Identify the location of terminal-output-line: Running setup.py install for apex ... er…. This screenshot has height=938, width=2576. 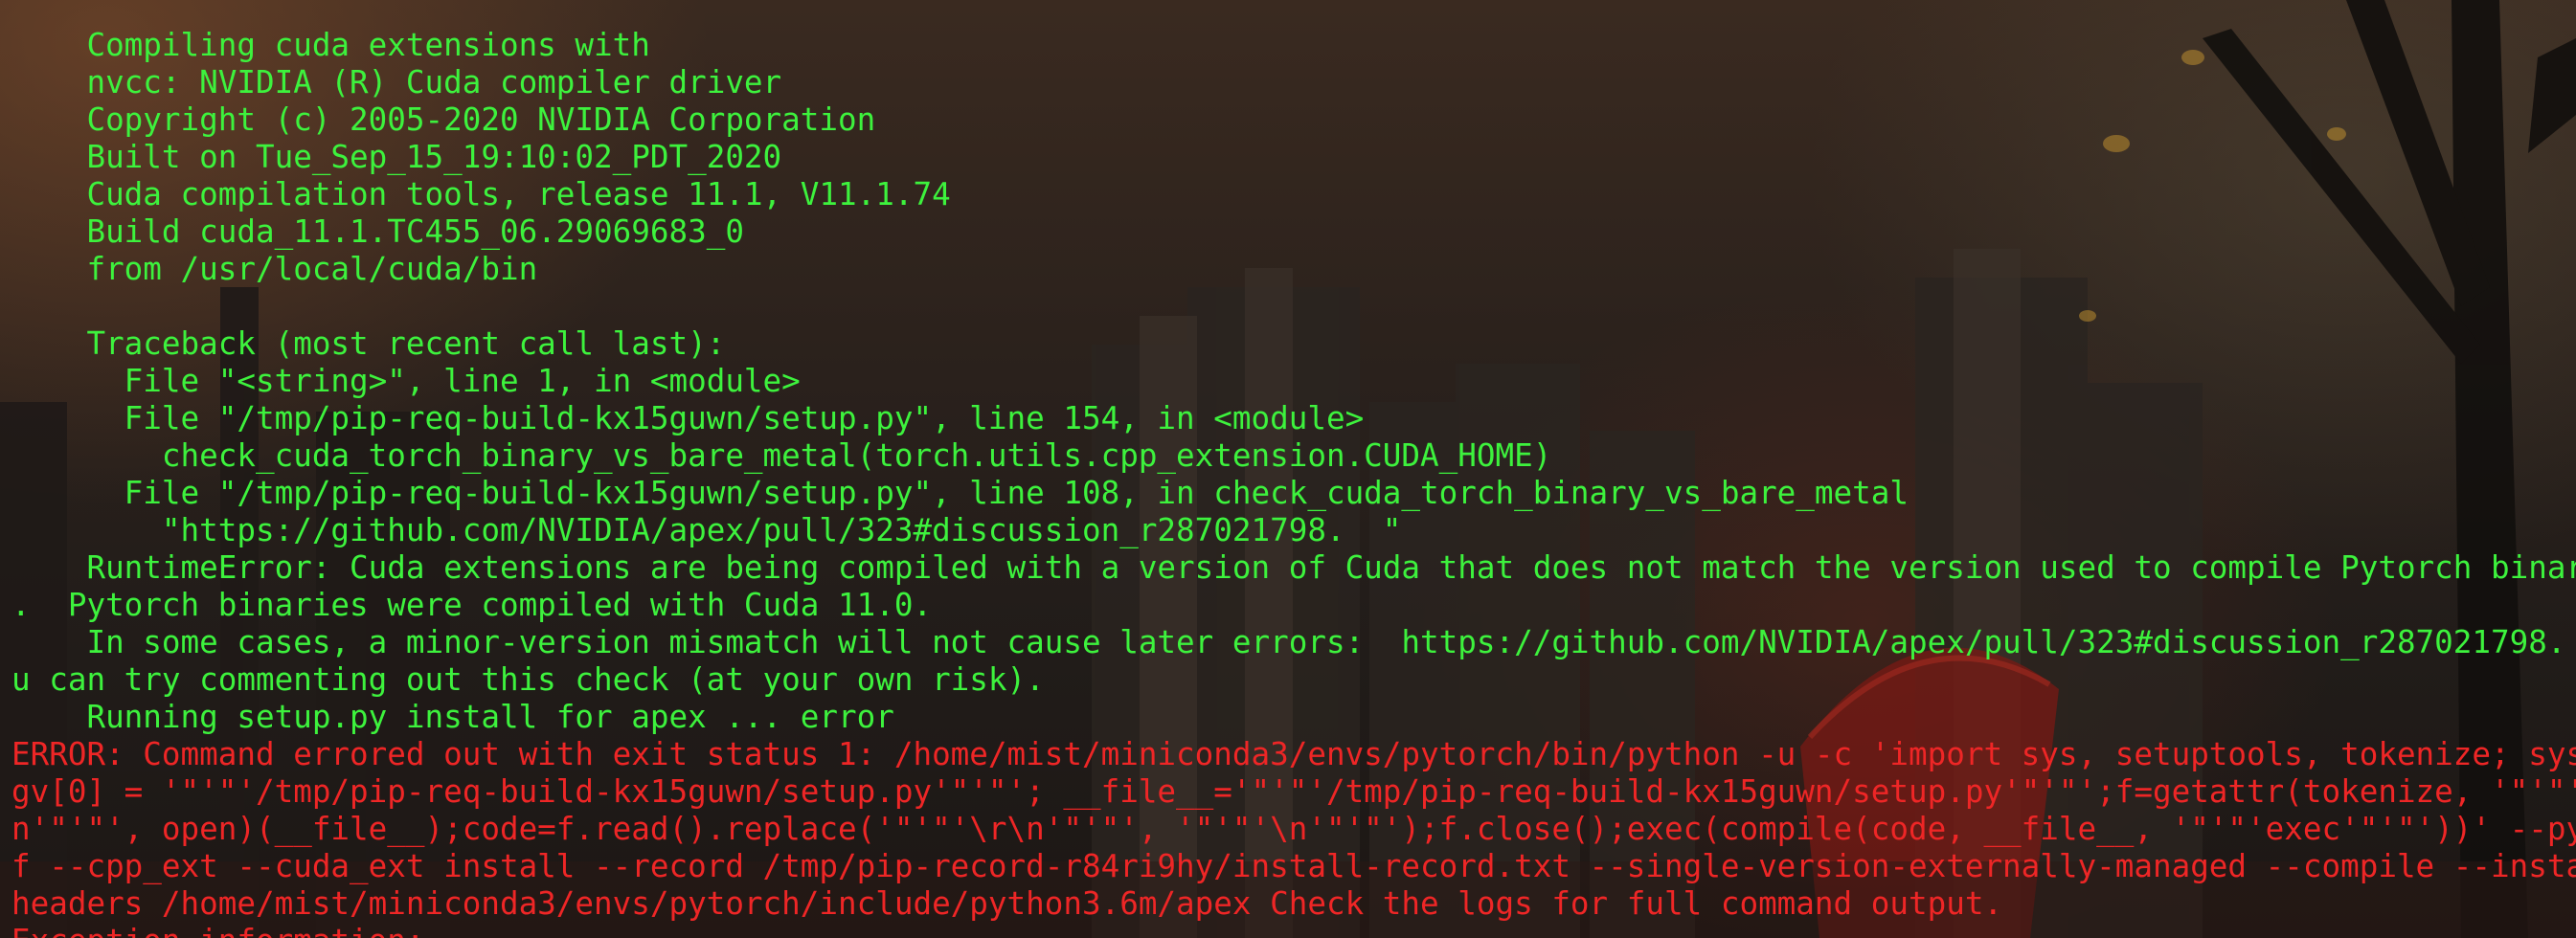
(452, 717).